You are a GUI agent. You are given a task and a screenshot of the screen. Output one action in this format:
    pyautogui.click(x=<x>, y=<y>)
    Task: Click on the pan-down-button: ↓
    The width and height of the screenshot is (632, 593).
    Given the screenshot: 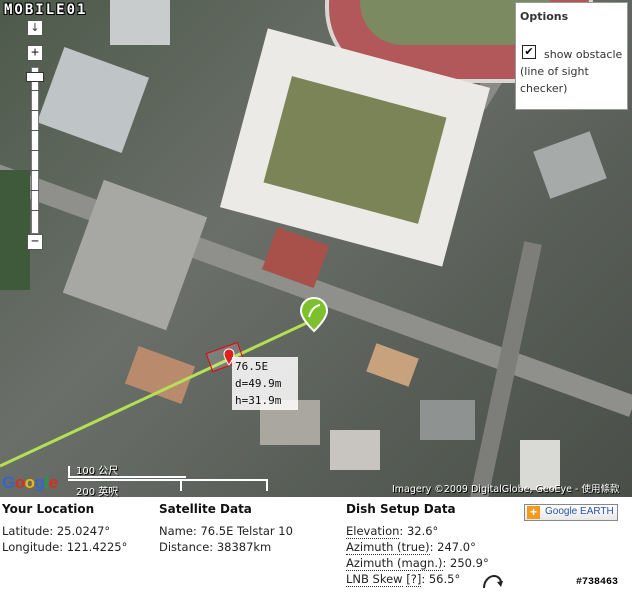 What is the action you would take?
    pyautogui.click(x=35, y=28)
    